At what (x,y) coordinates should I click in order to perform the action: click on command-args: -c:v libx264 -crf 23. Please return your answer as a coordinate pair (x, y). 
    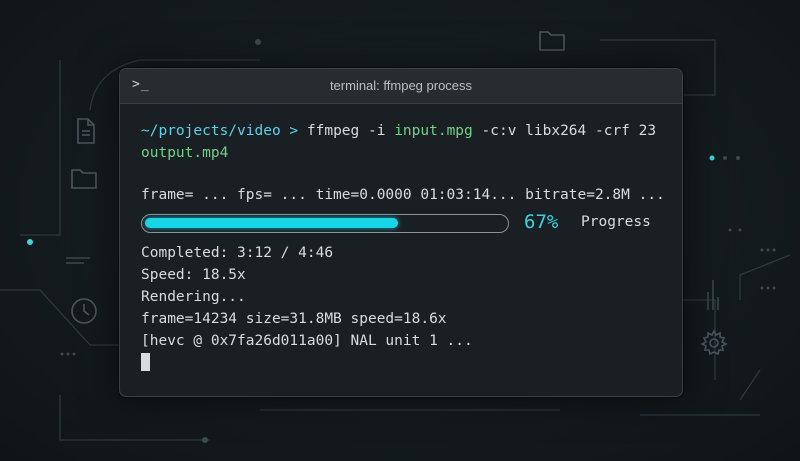
    Looking at the image, I should click on (569, 131).